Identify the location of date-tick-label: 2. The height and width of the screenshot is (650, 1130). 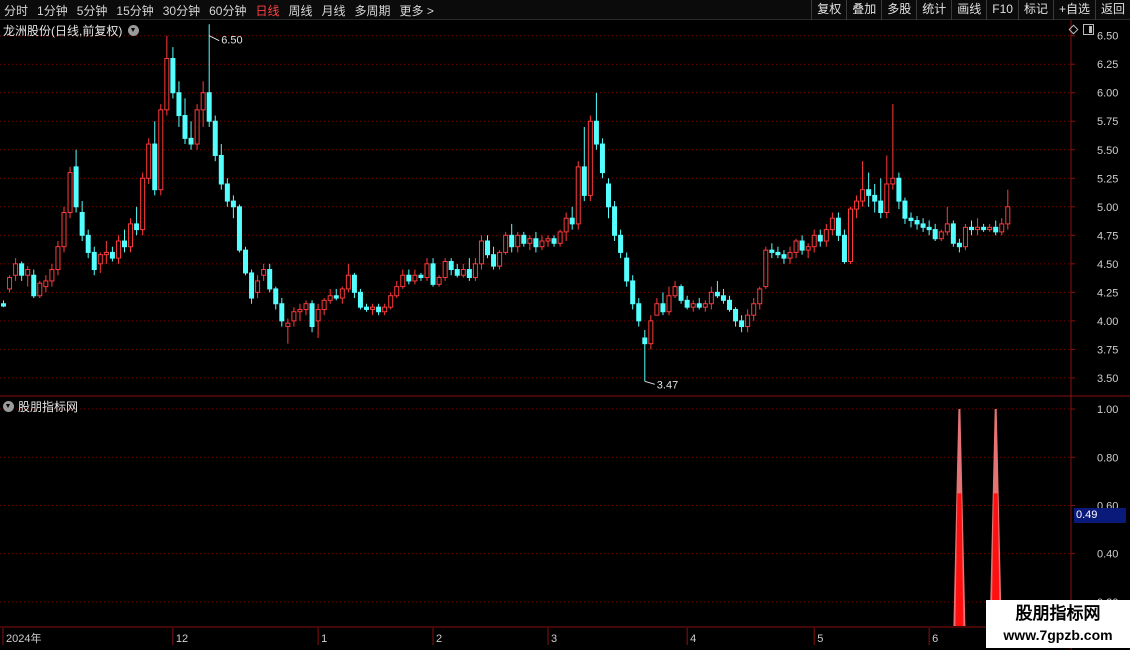
(439, 639).